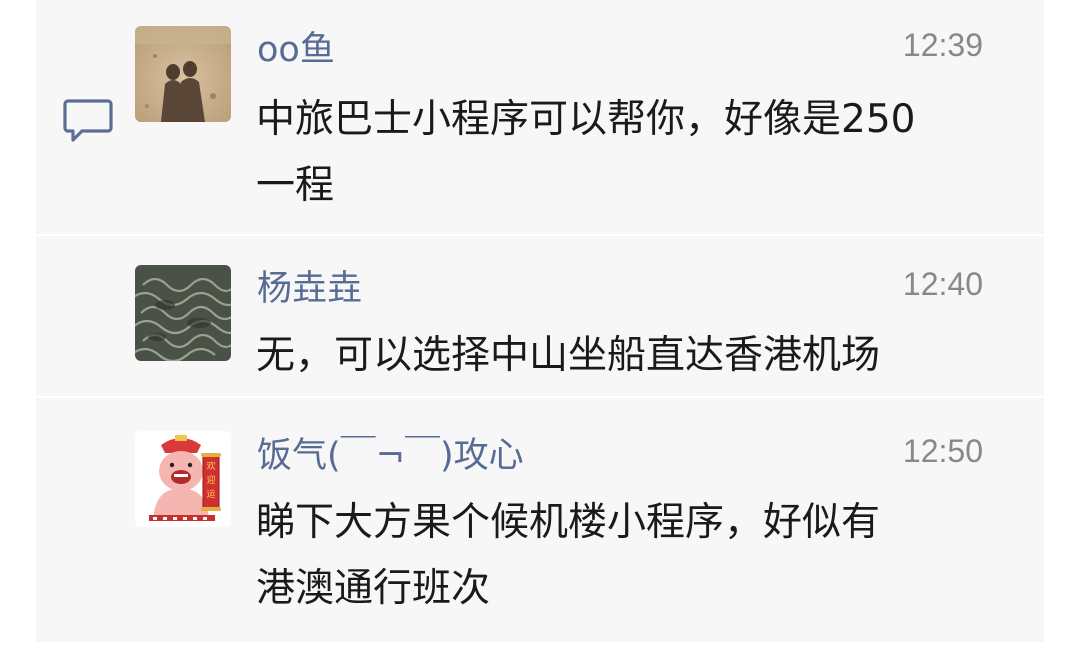 This screenshot has width=1080, height=655. I want to click on comment-text: 无，可以选择中山坐船直达香港机场, so click(636, 356).